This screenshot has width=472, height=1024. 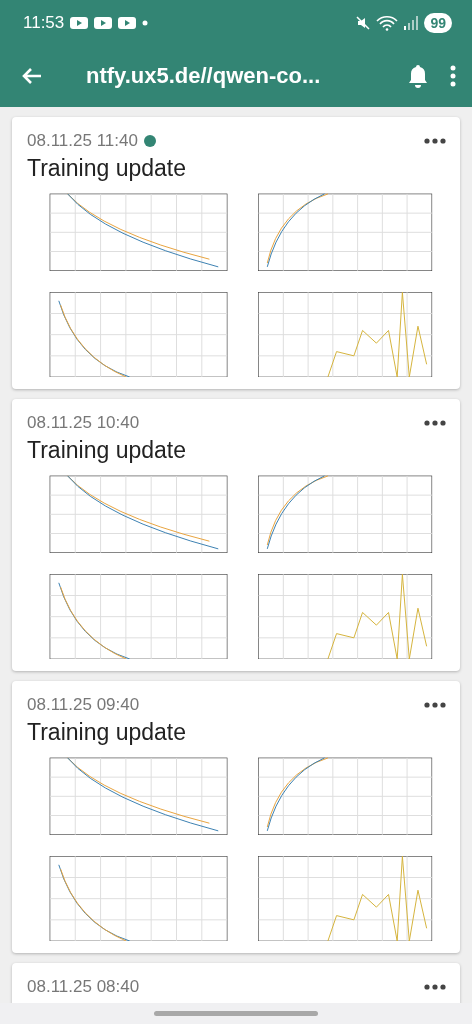 What do you see at coordinates (83, 423) in the screenshot?
I see `notification-time: 08.11.25 10:40` at bounding box center [83, 423].